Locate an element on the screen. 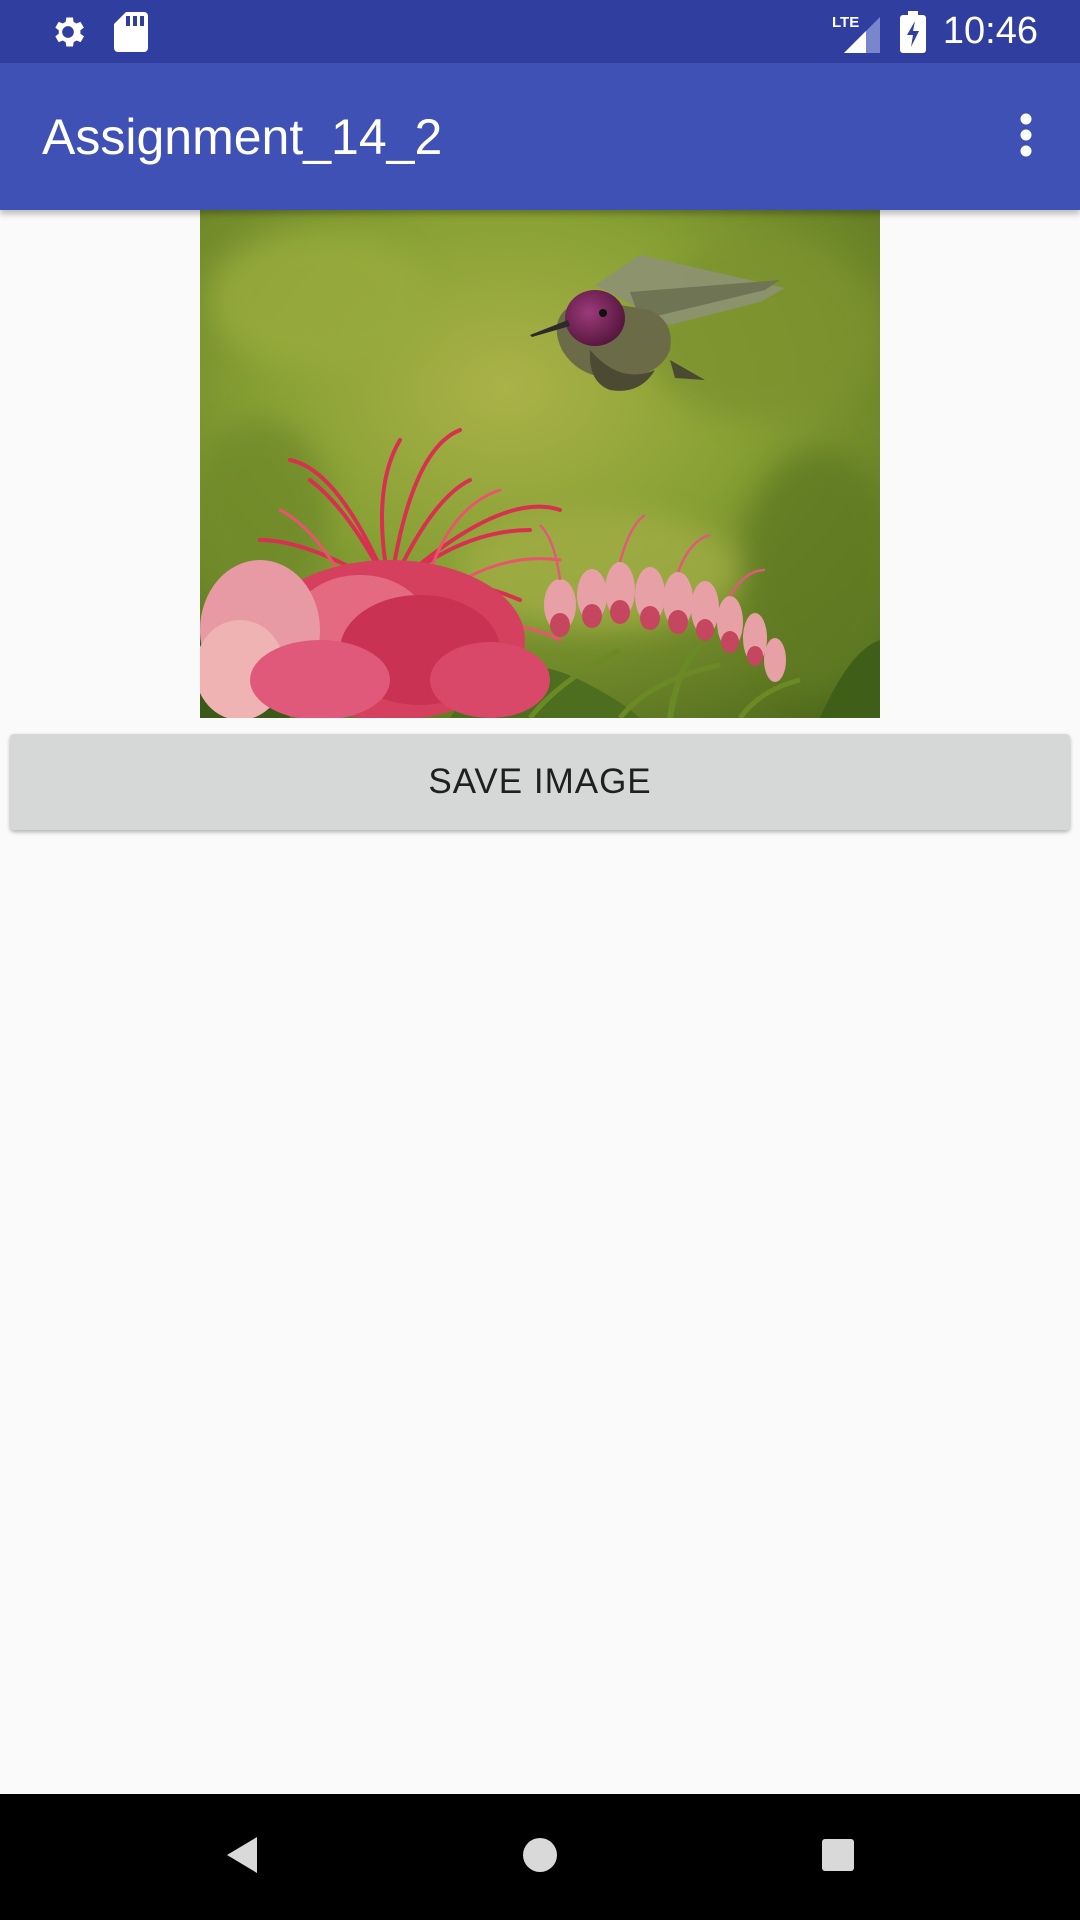 This screenshot has height=1920, width=1080. nav-recents-button is located at coordinates (838, 1857).